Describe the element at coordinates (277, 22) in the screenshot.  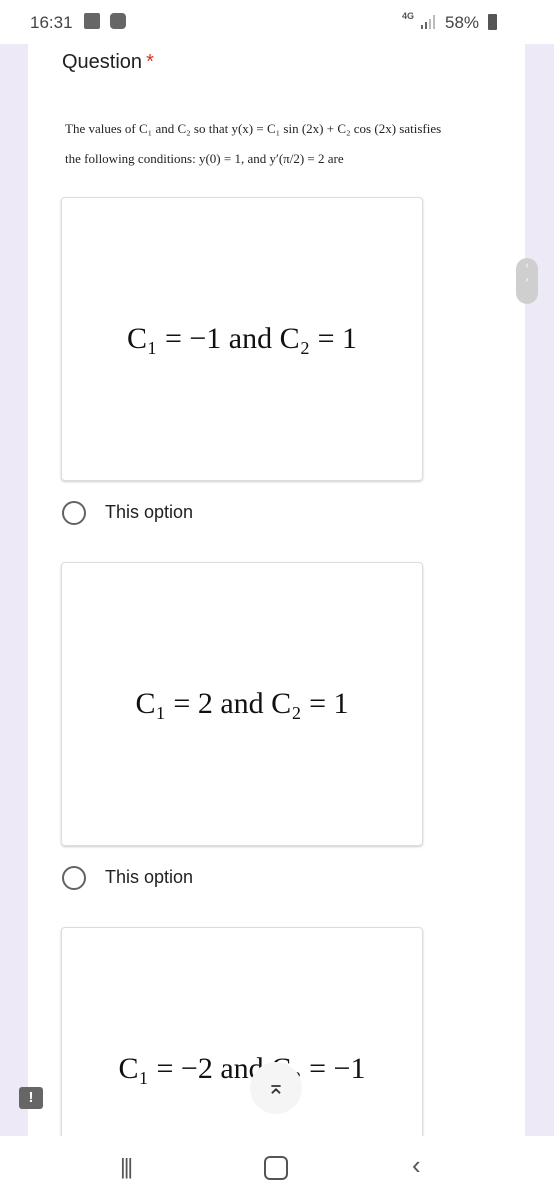
I see `status-bar: 16:31 4G 58%` at that location.